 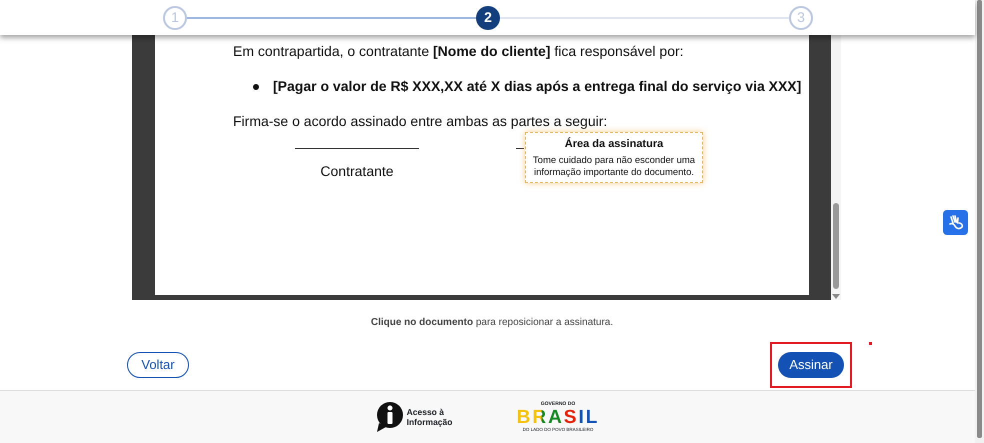 I want to click on info-icon, so click(x=390, y=417).